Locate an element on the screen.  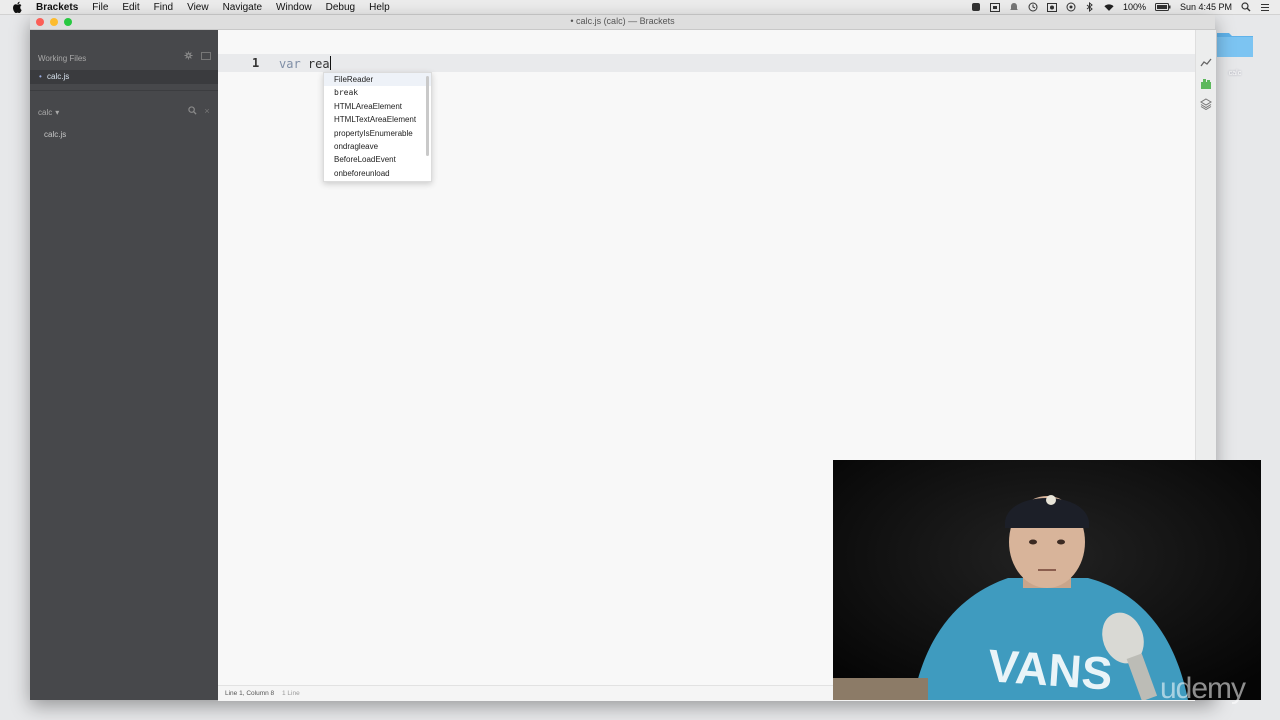
code-hint-item: HTMLTextAreaElement is located at coordinates (377, 119).